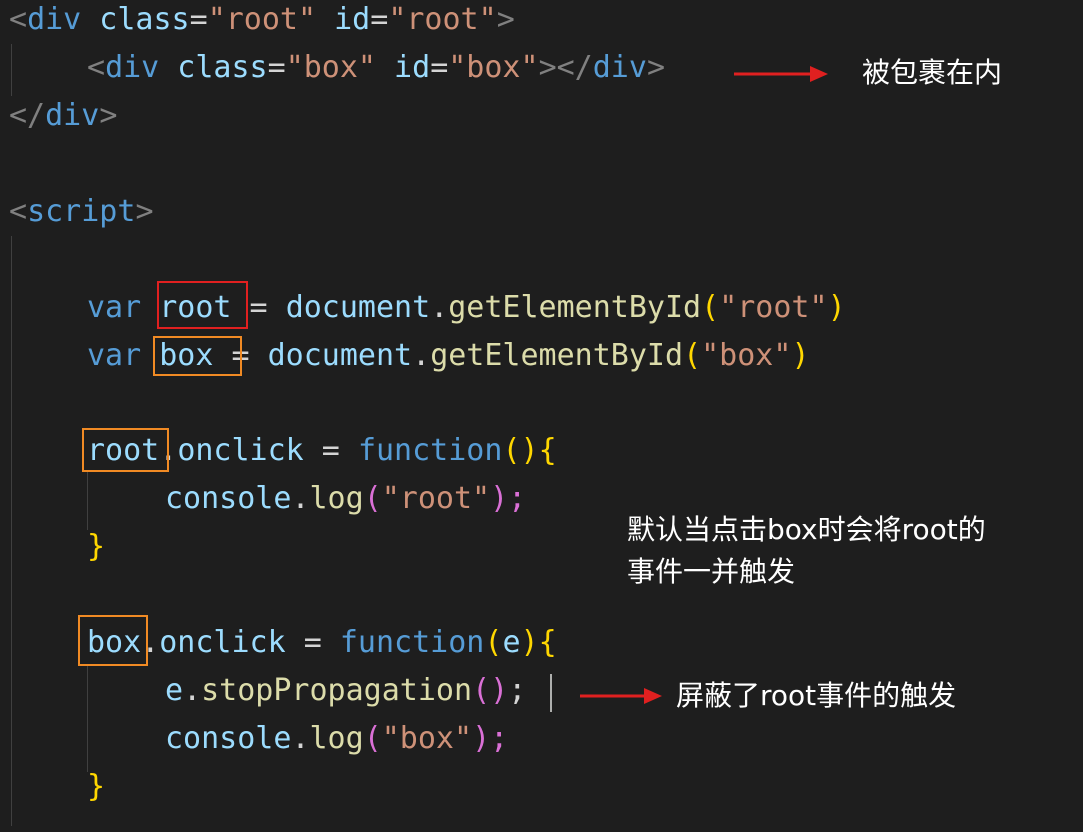  What do you see at coordinates (932, 72) in the screenshot?
I see `annotation-wrapped-inside: 被包裹在内` at bounding box center [932, 72].